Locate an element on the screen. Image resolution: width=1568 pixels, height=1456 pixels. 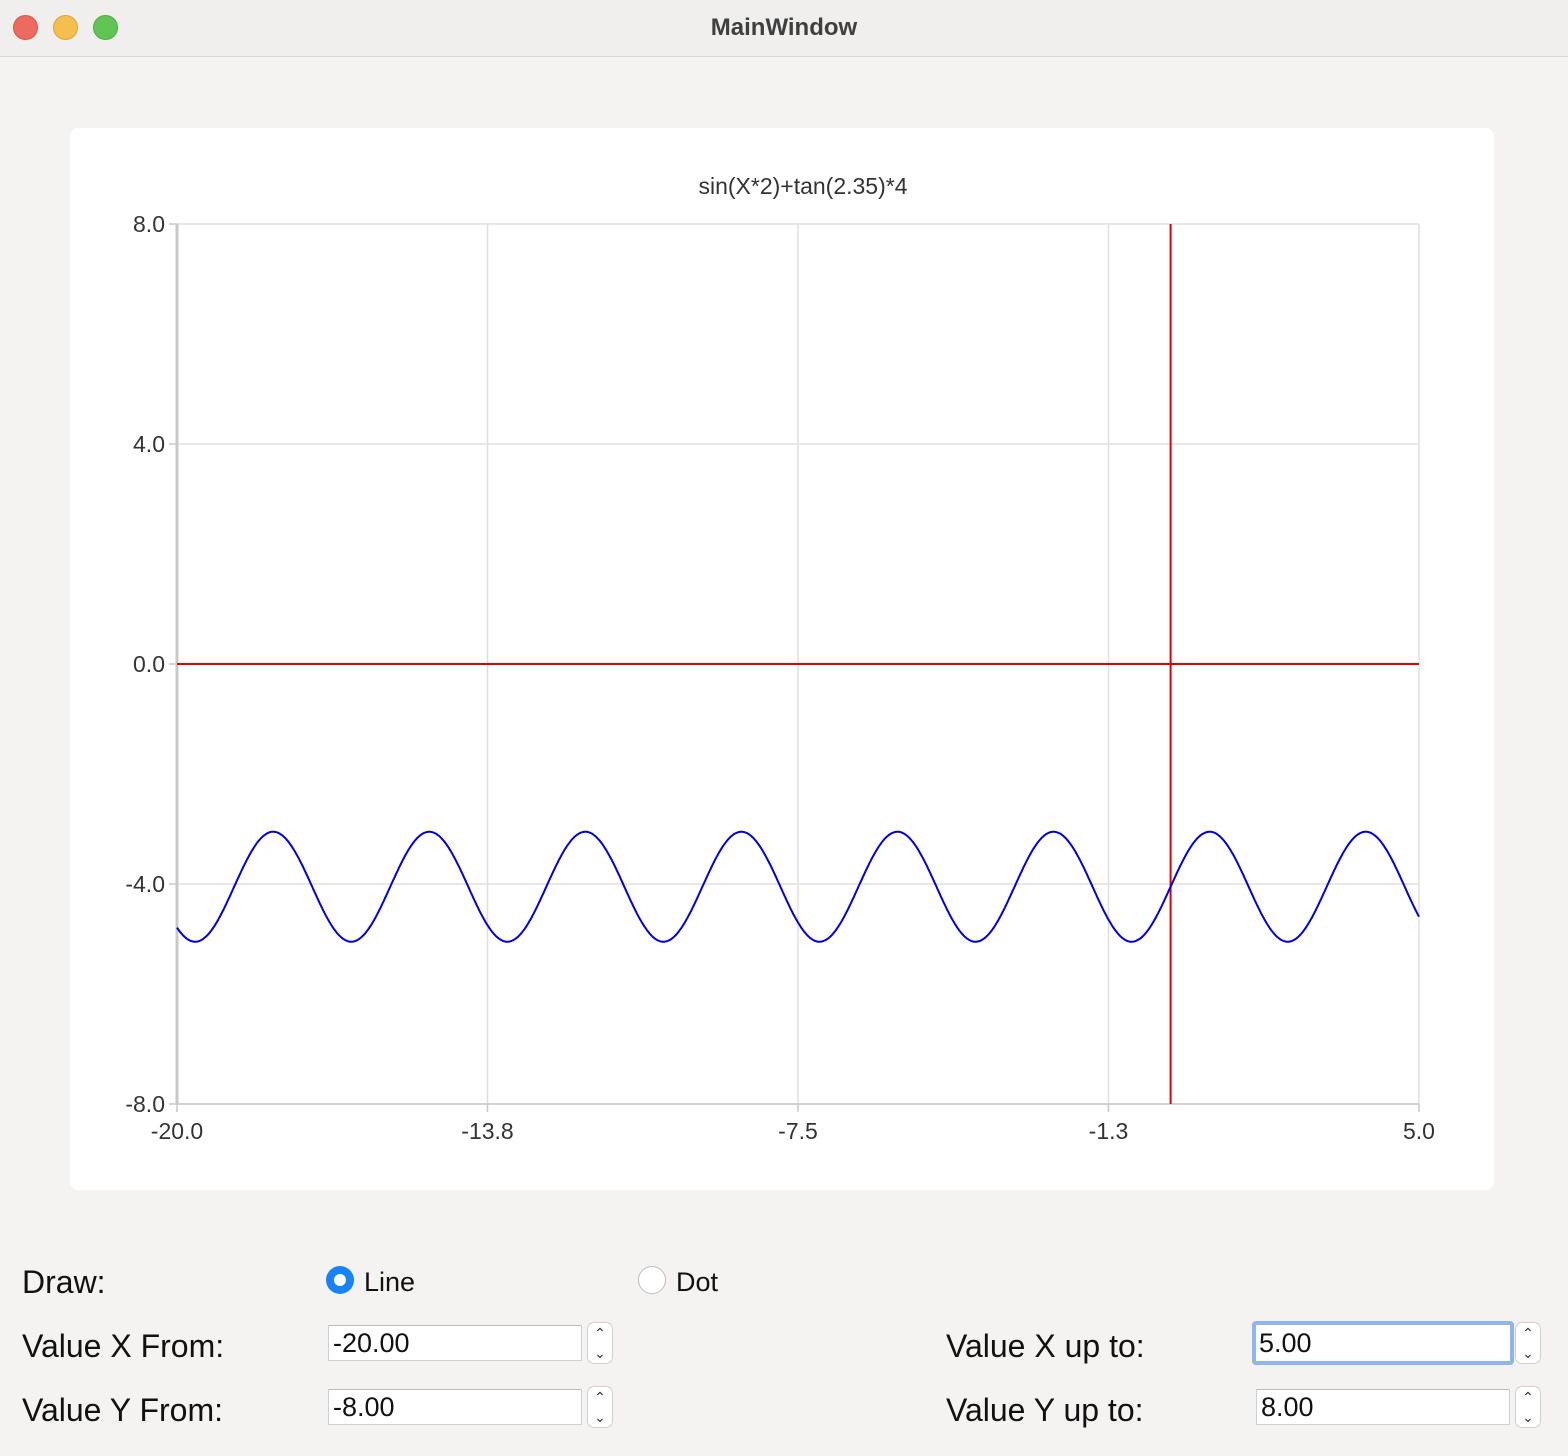
x-to-input is located at coordinates (1383, 1343).